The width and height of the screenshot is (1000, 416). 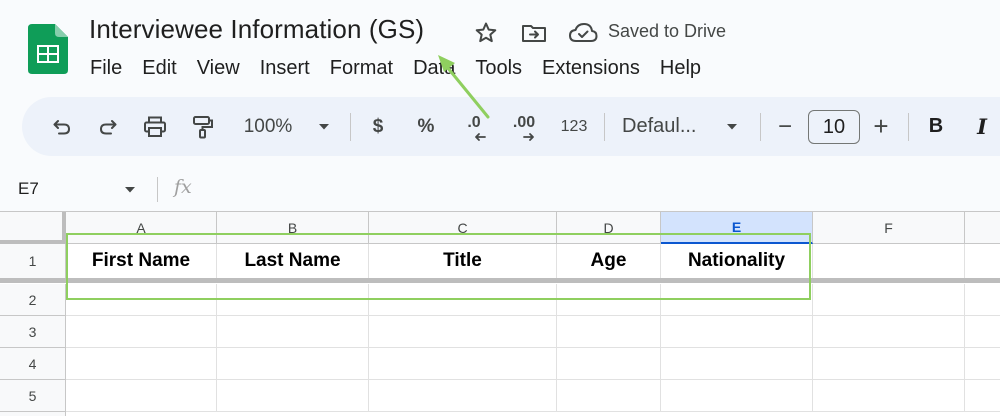 What do you see at coordinates (106, 68) in the screenshot?
I see `menu-file: File` at bounding box center [106, 68].